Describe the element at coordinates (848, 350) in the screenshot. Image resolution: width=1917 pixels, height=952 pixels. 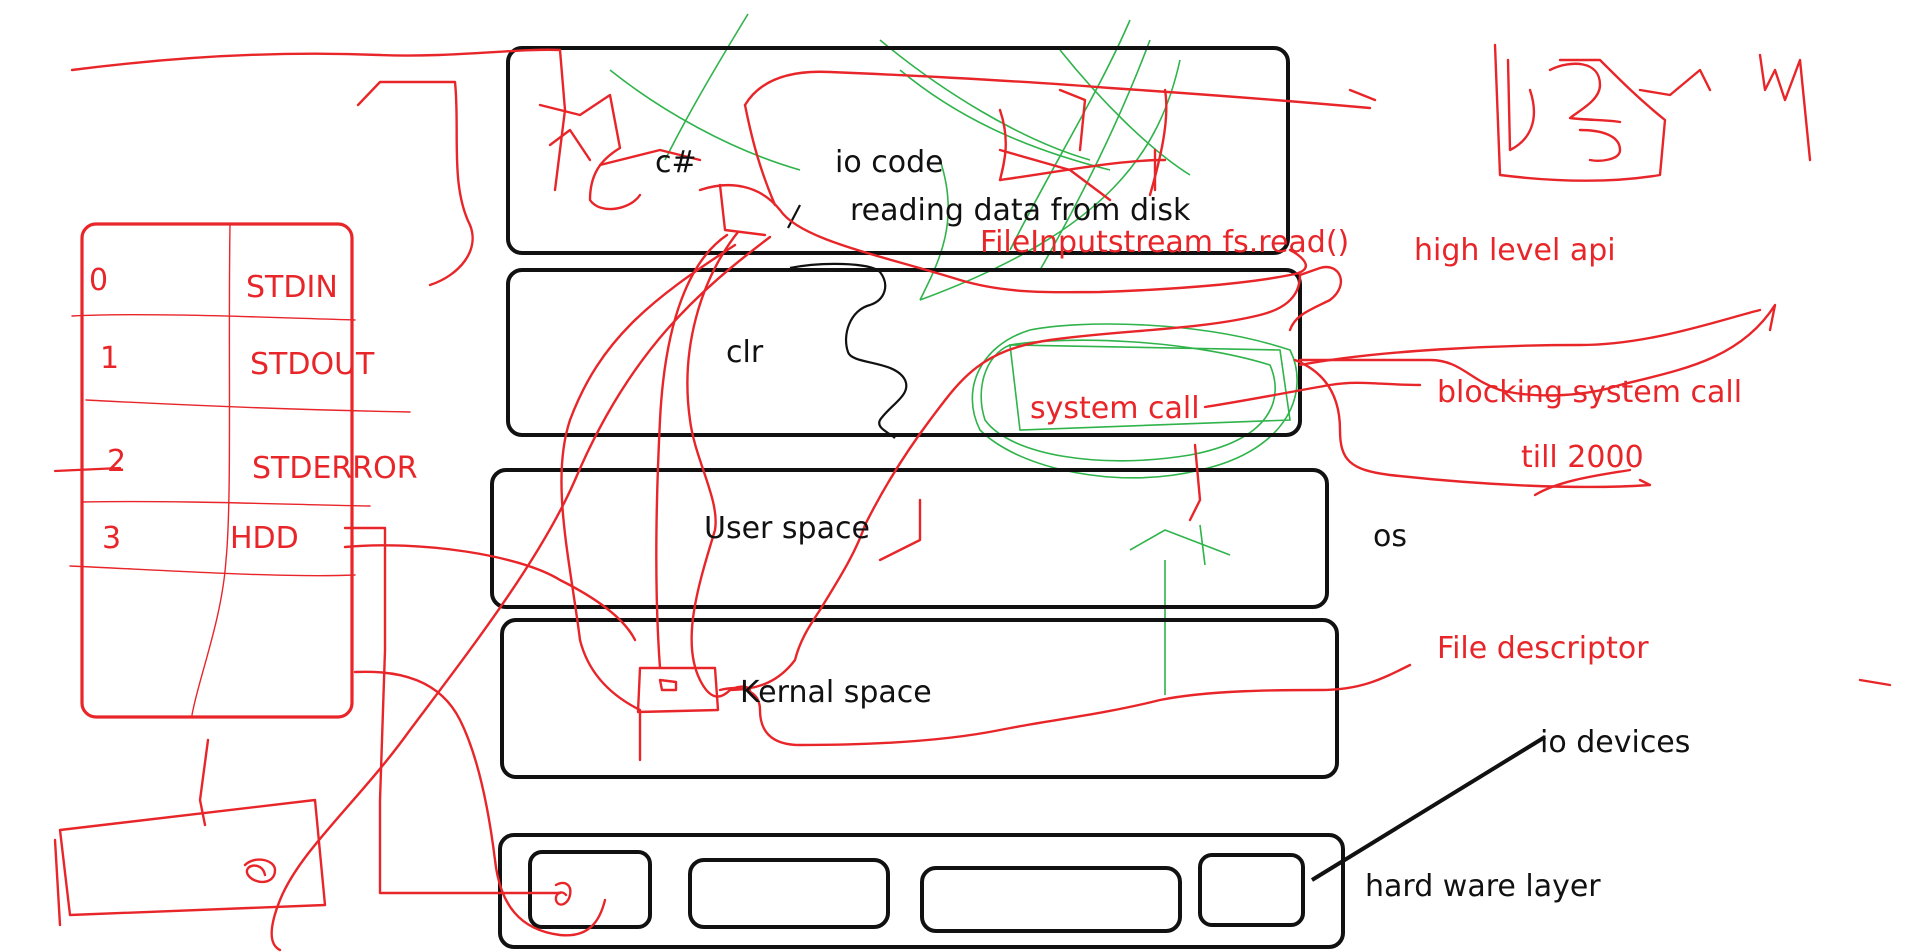
I see `clr-divider-stroke` at that location.